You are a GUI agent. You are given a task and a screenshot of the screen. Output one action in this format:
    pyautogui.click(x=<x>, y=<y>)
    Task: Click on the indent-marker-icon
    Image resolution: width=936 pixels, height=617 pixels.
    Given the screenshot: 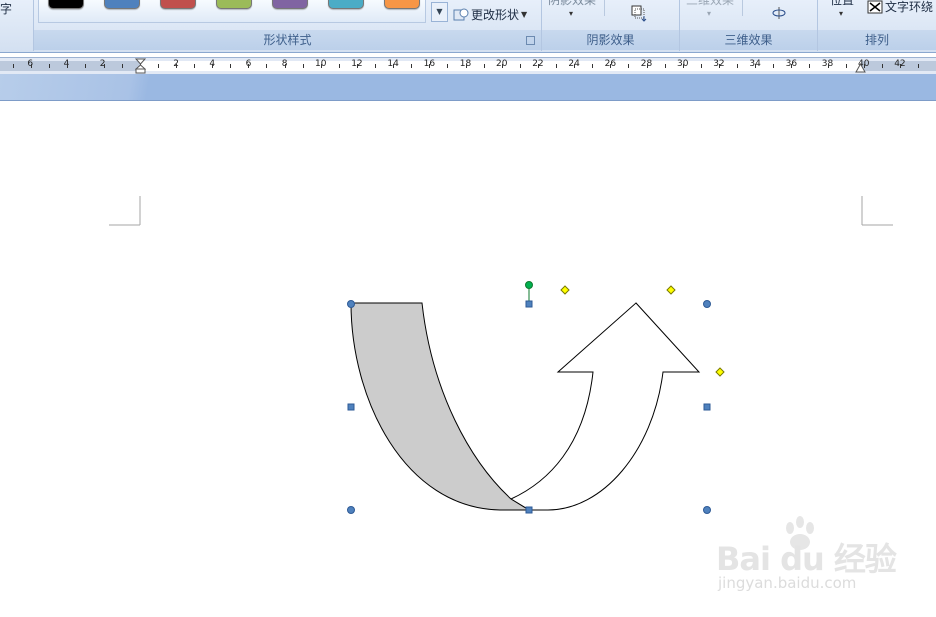 What is the action you would take?
    pyautogui.click(x=140, y=66)
    